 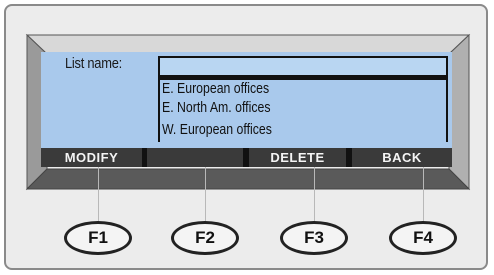 What do you see at coordinates (195, 157) in the screenshot?
I see `softkey-blank` at bounding box center [195, 157].